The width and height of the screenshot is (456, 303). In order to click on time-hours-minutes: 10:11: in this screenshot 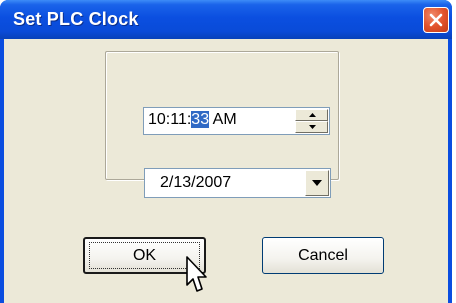, I will do `click(170, 119)`.